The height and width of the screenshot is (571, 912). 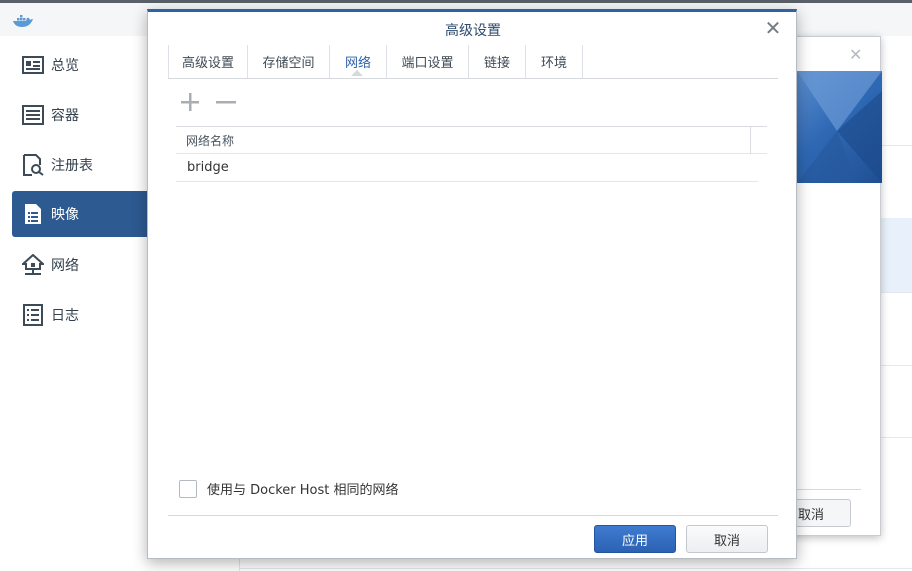 What do you see at coordinates (553, 61) in the screenshot?
I see `tab-environment: 环境` at bounding box center [553, 61].